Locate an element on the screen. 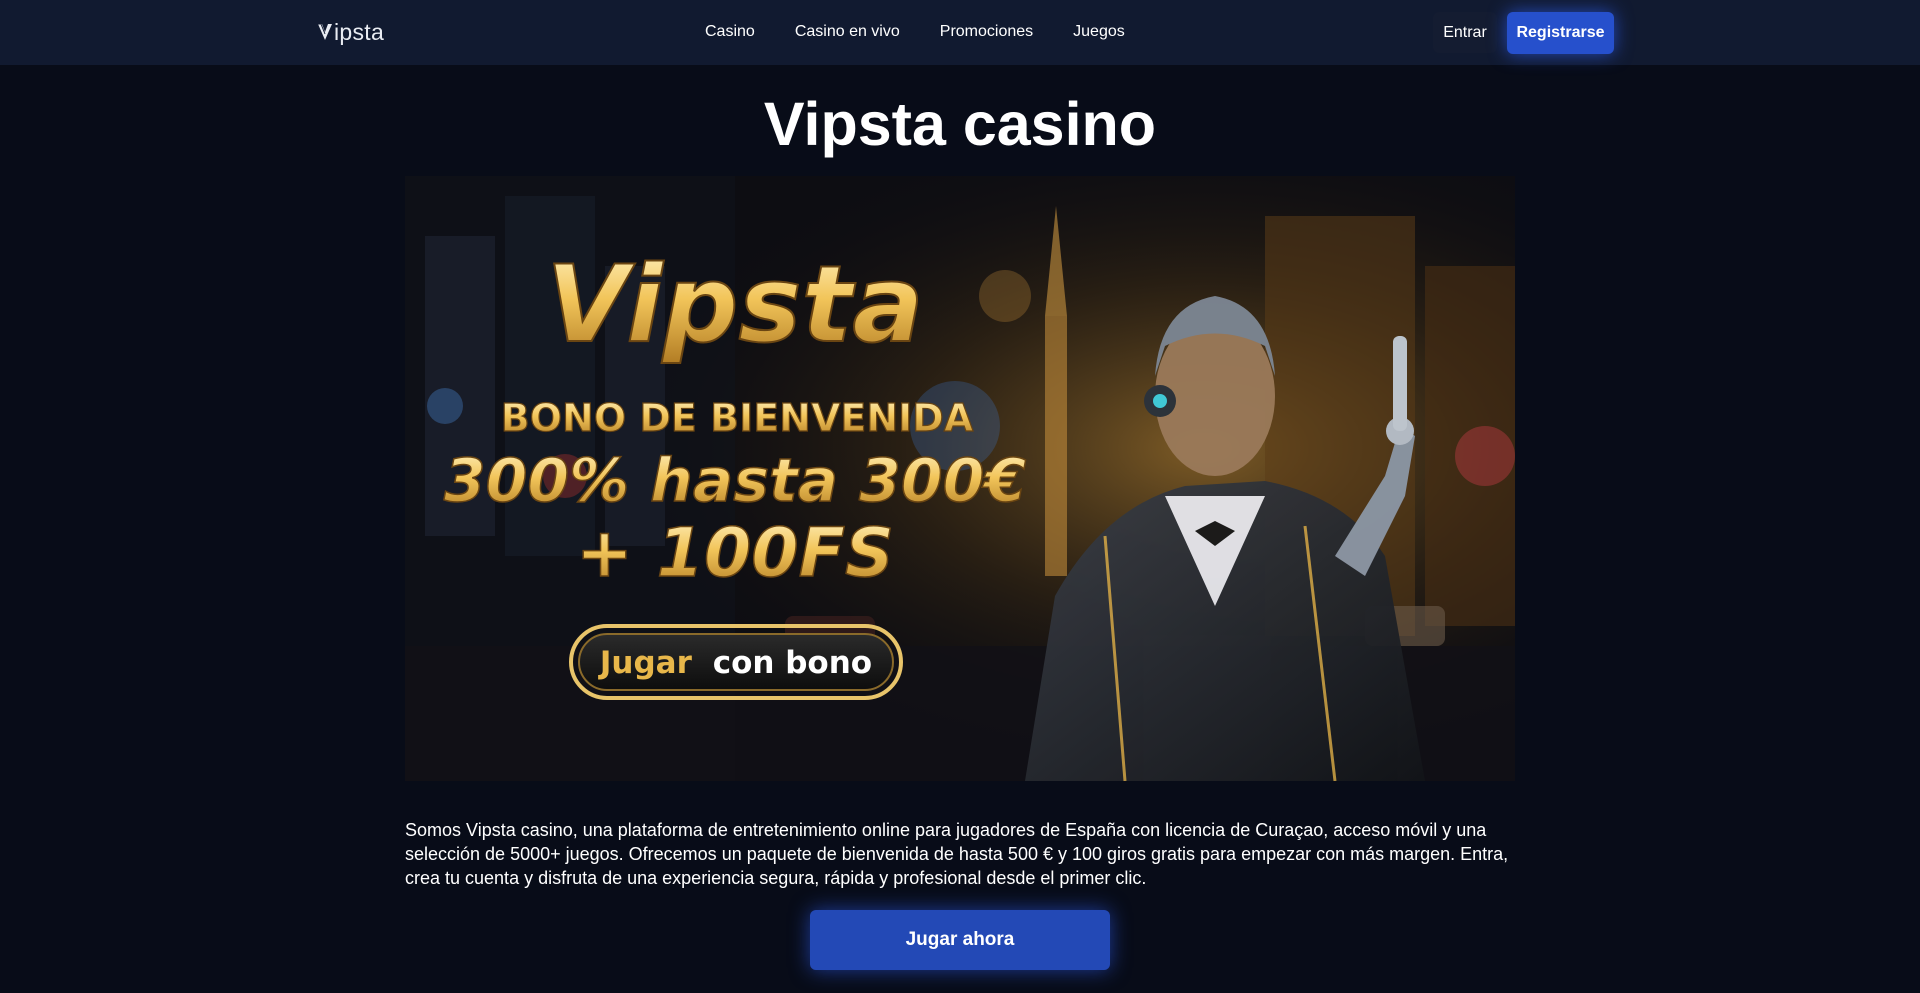 This screenshot has height=993, width=1920. svg-text: Jugar con bono is located at coordinates (735, 663).